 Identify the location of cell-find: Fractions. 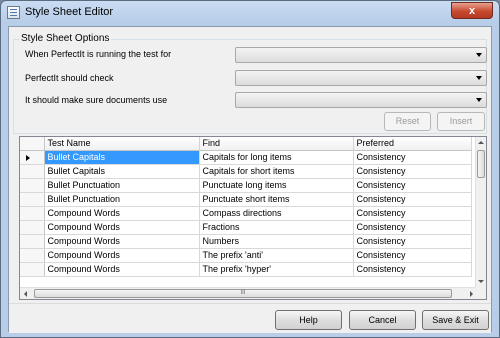
(276, 227).